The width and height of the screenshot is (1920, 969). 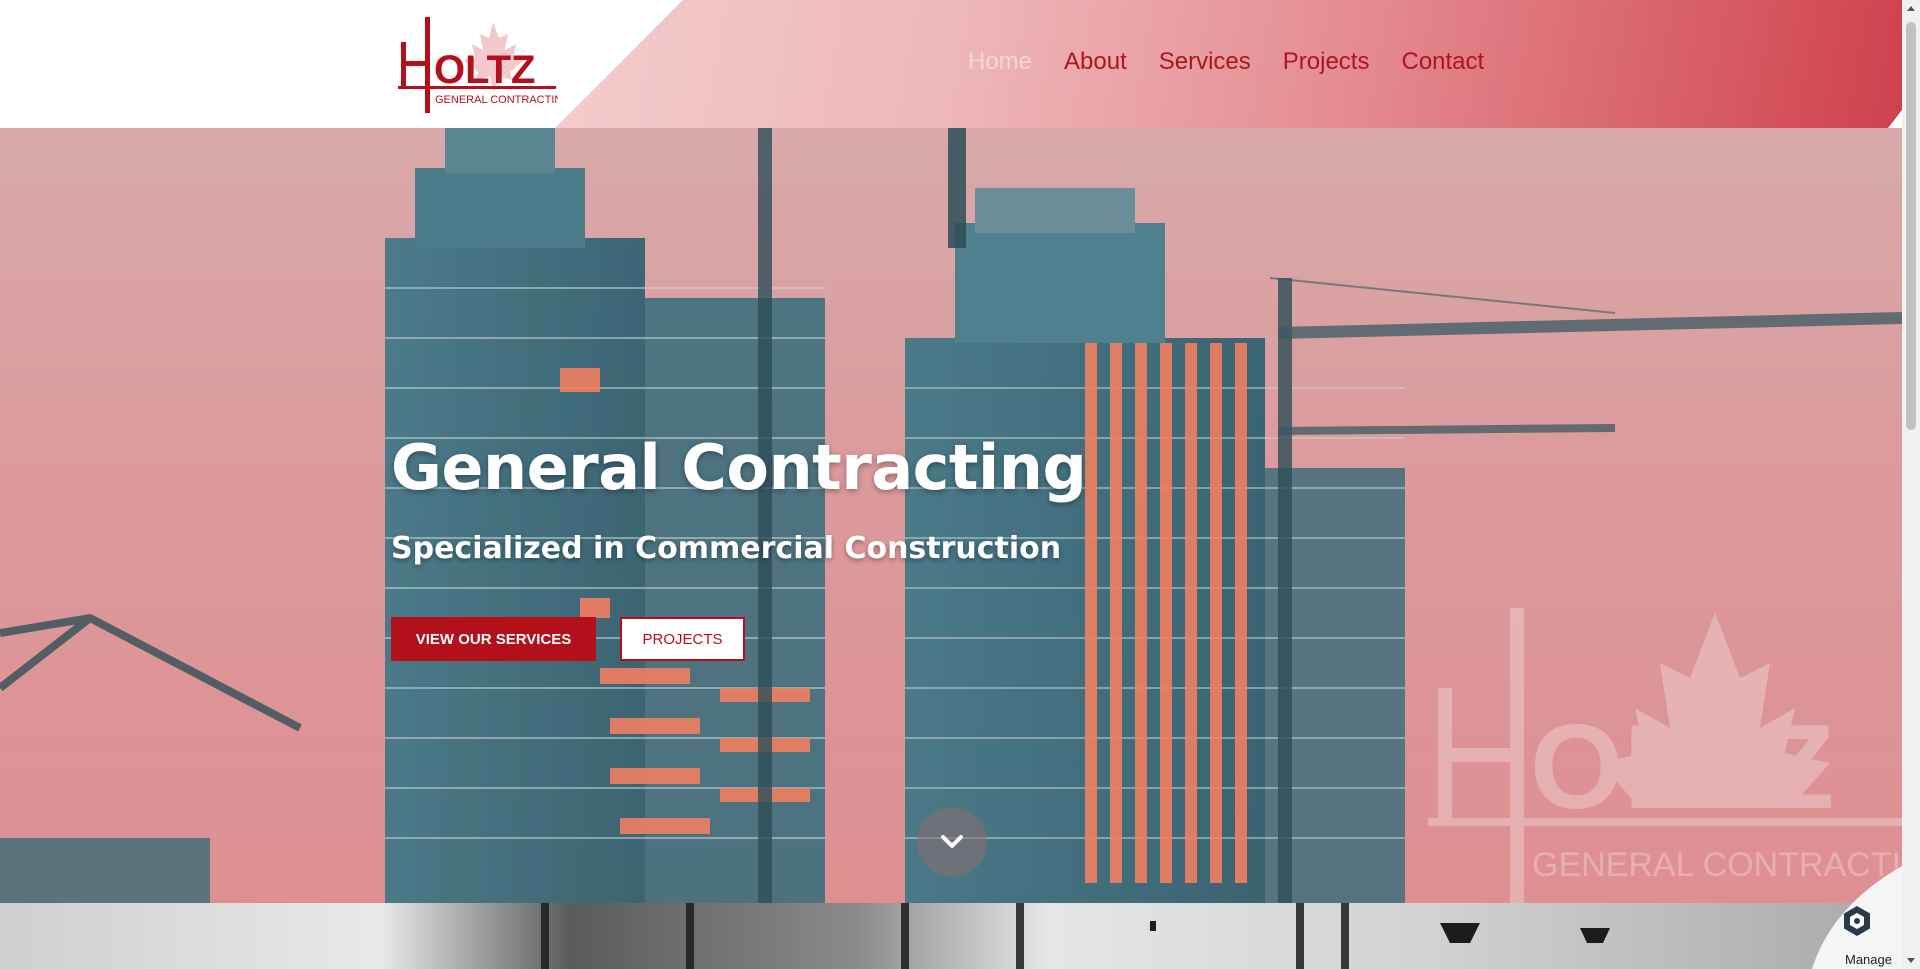 I want to click on nav-item-contact: Contact, so click(x=1442, y=62).